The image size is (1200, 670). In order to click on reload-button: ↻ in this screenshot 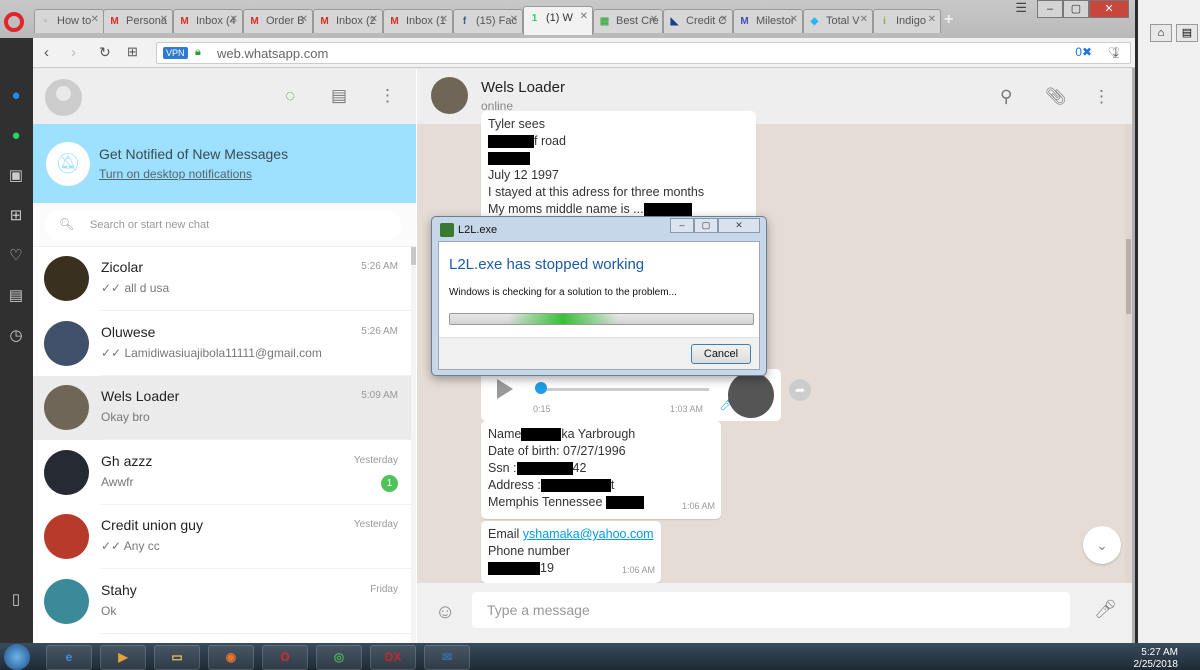, I will do `click(105, 52)`.